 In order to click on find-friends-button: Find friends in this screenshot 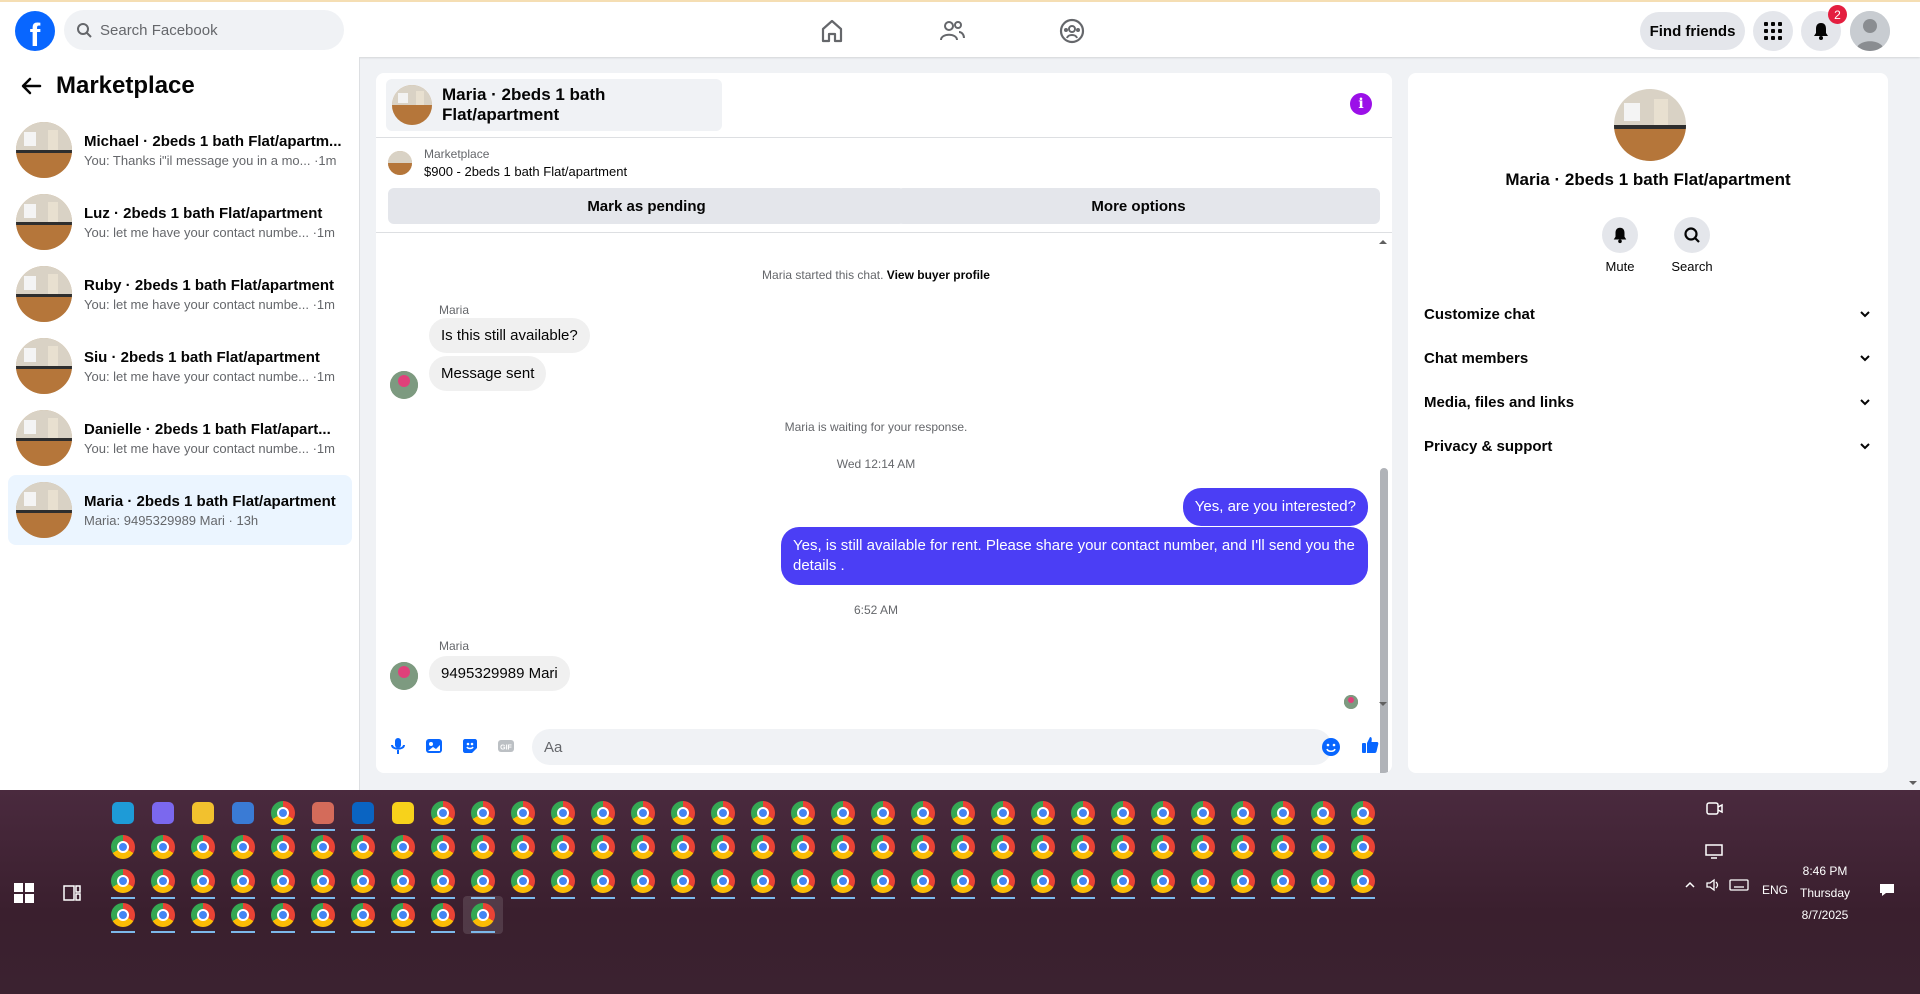, I will do `click(1692, 31)`.